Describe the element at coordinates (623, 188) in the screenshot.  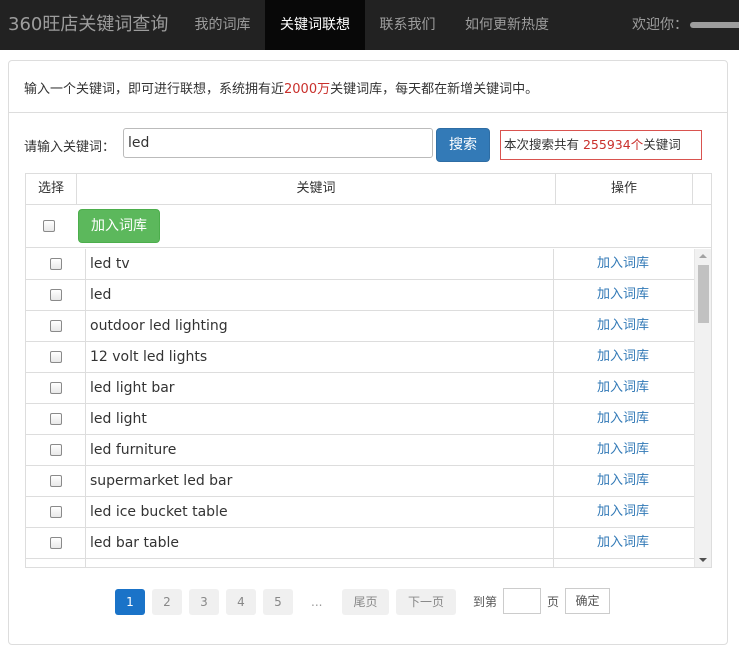
I see `header-action: 操作` at that location.